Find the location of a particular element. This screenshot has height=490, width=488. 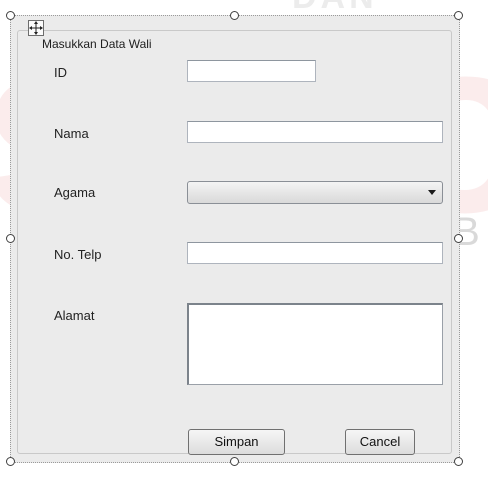

cancel-button: Cancel is located at coordinates (380, 442).